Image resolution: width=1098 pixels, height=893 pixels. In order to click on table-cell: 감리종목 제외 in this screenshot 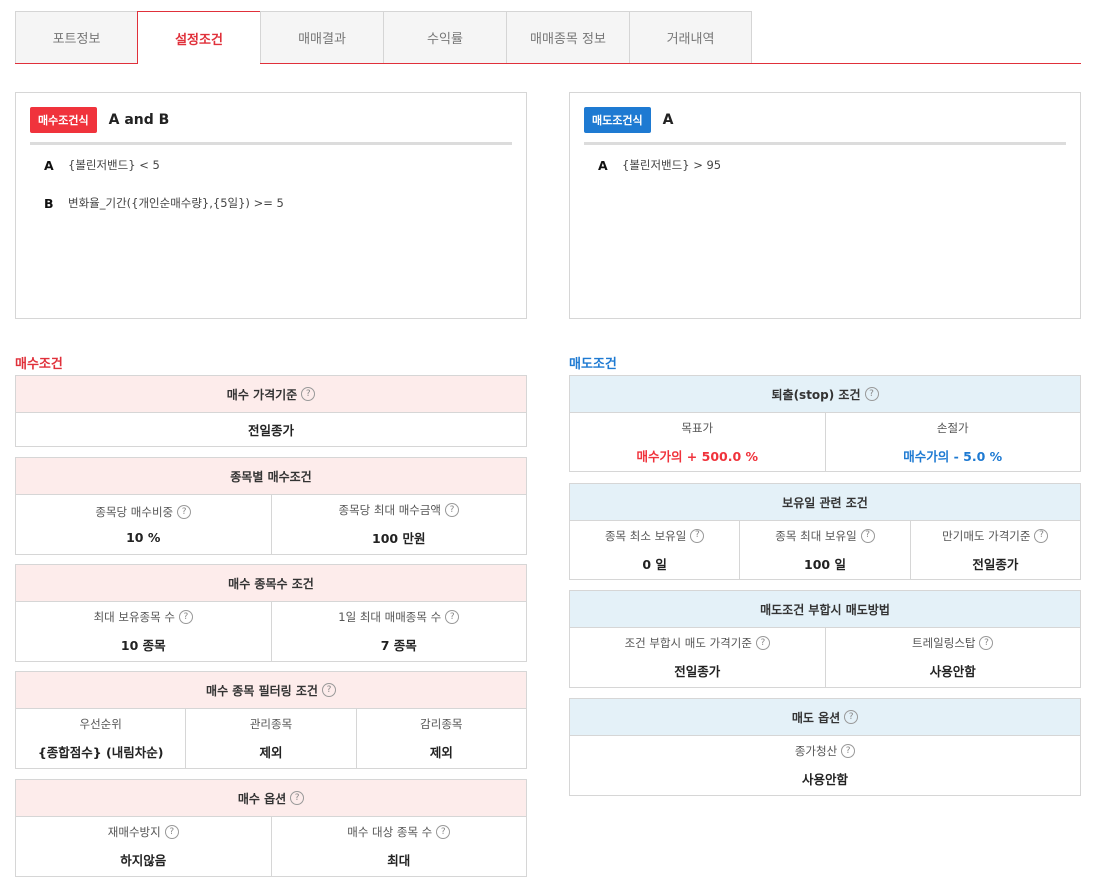, I will do `click(440, 738)`.